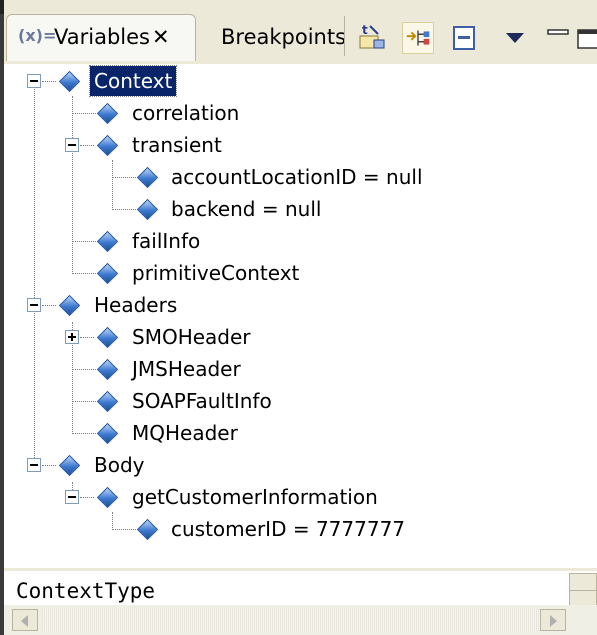  What do you see at coordinates (186, 113) in the screenshot?
I see `tree-node-label: correlation` at bounding box center [186, 113].